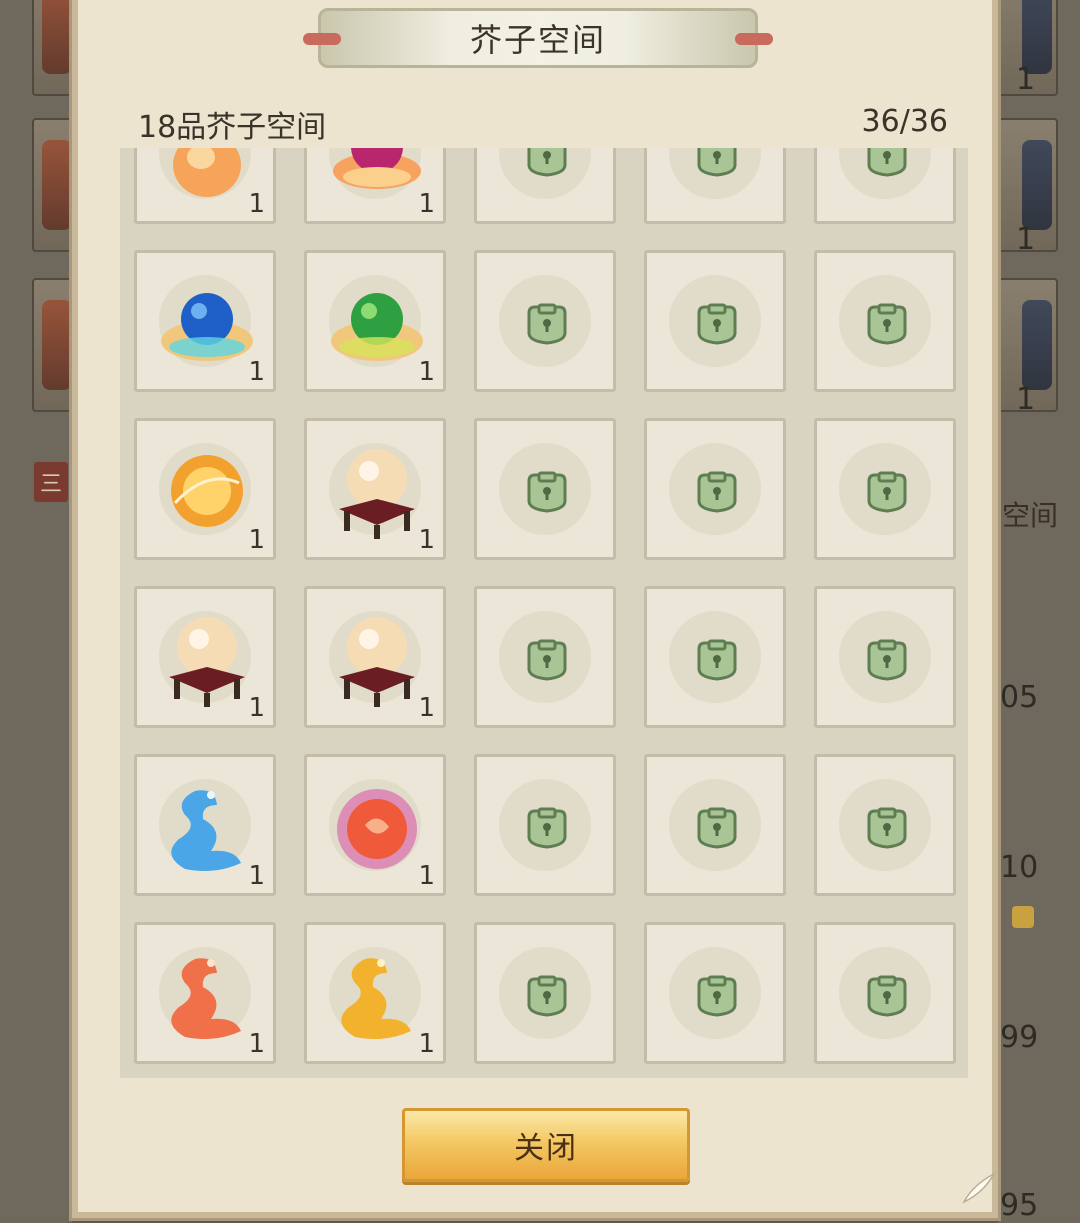 This screenshot has height=1223, width=1080. What do you see at coordinates (377, 168) in the screenshot?
I see `red-lotus-orb-icon` at bounding box center [377, 168].